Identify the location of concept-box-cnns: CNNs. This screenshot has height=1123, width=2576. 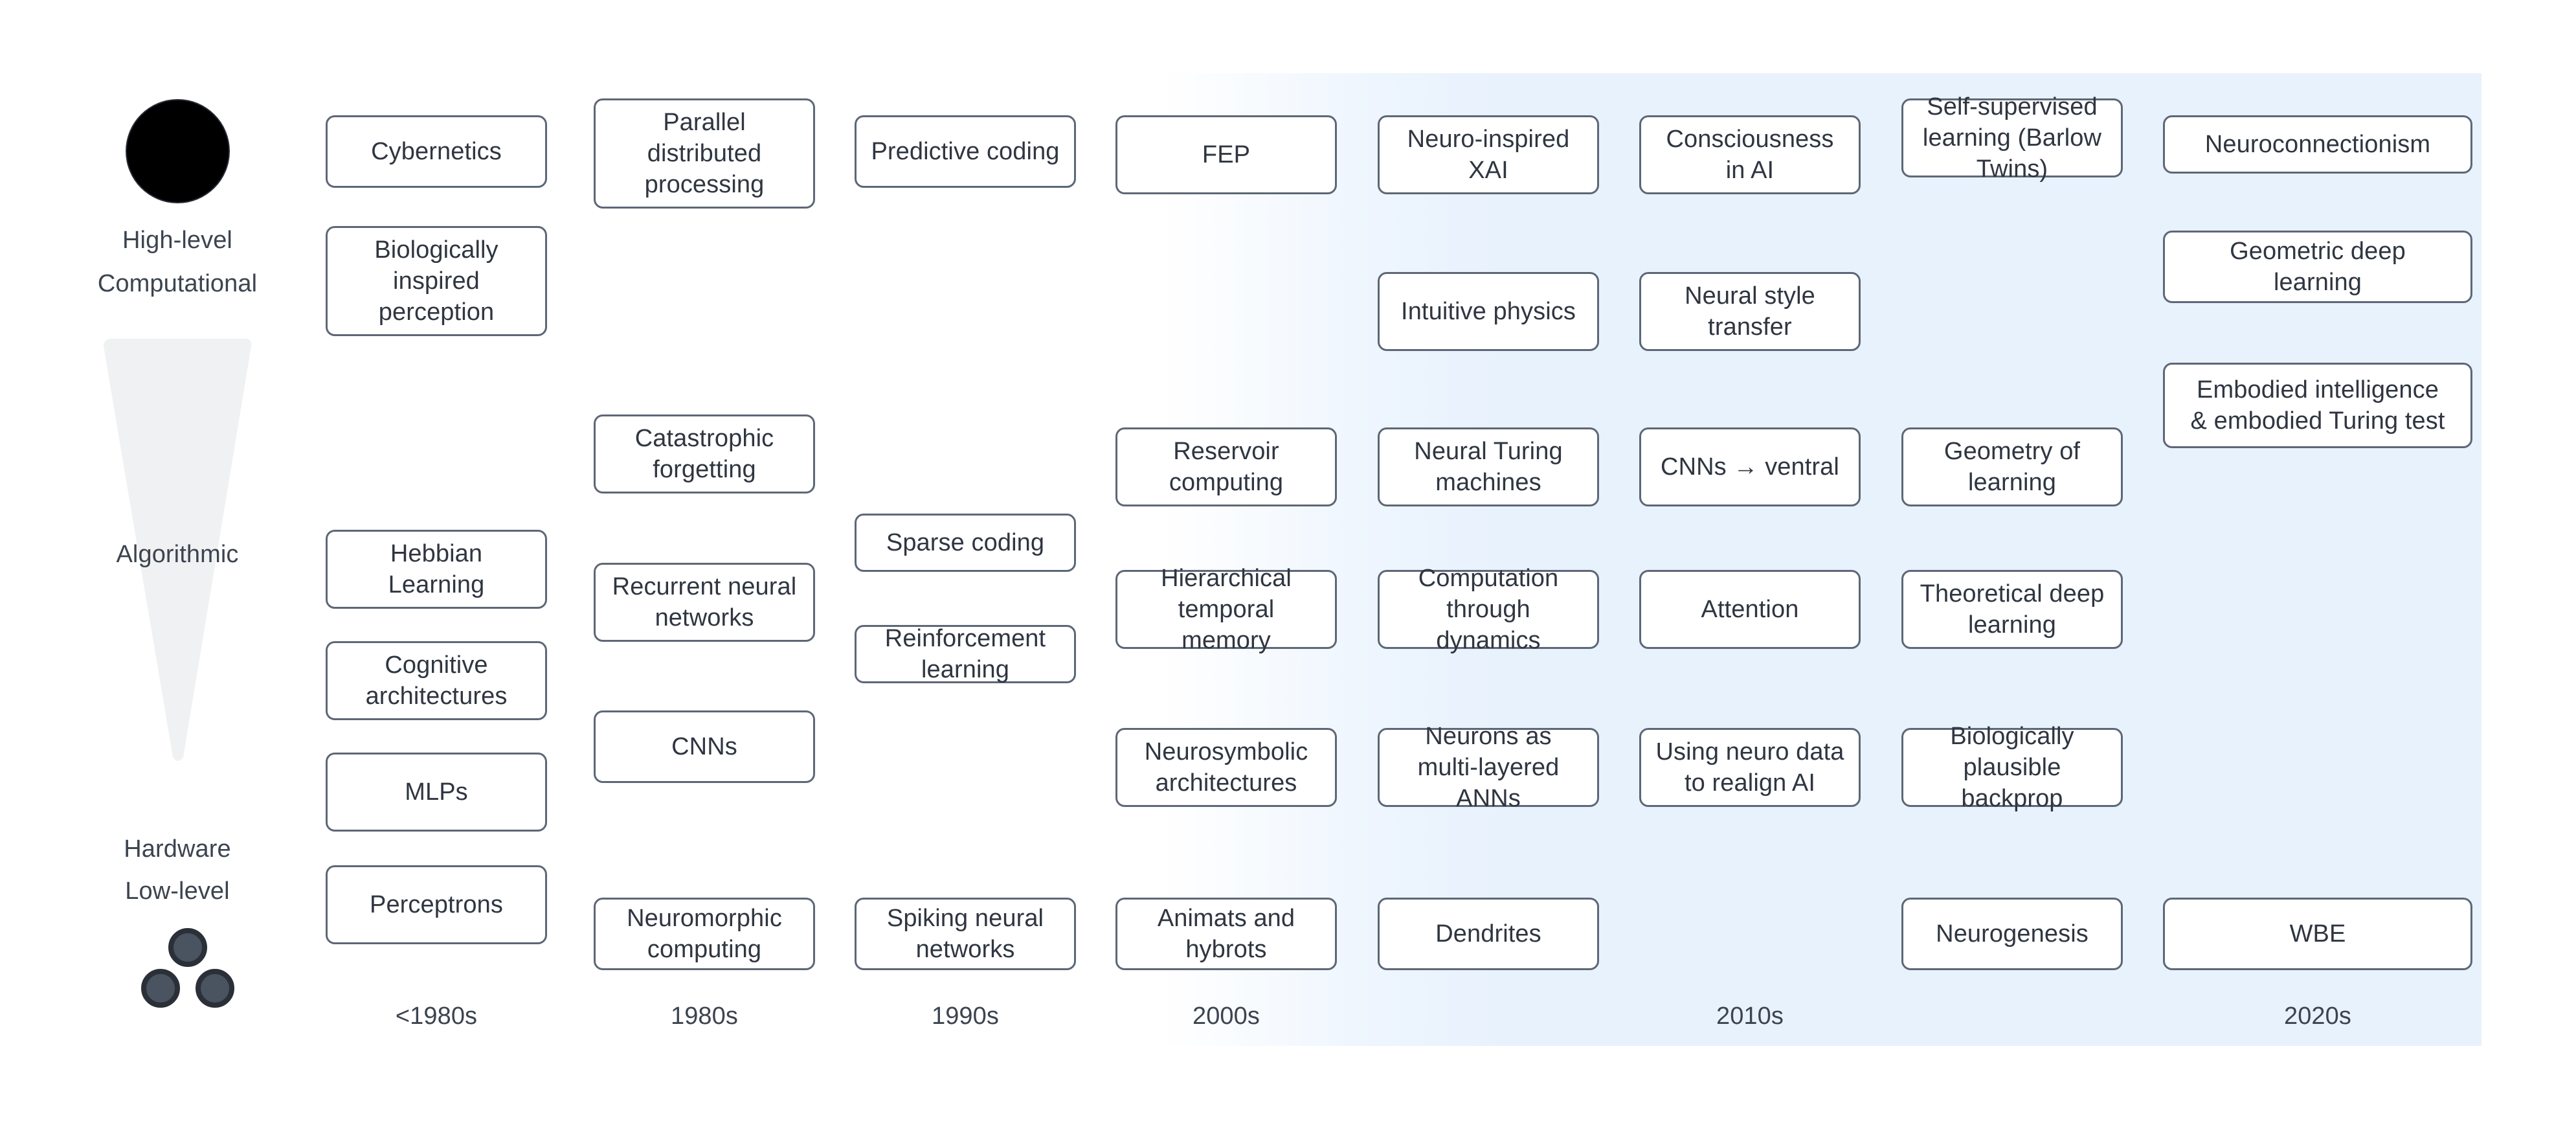
(704, 746).